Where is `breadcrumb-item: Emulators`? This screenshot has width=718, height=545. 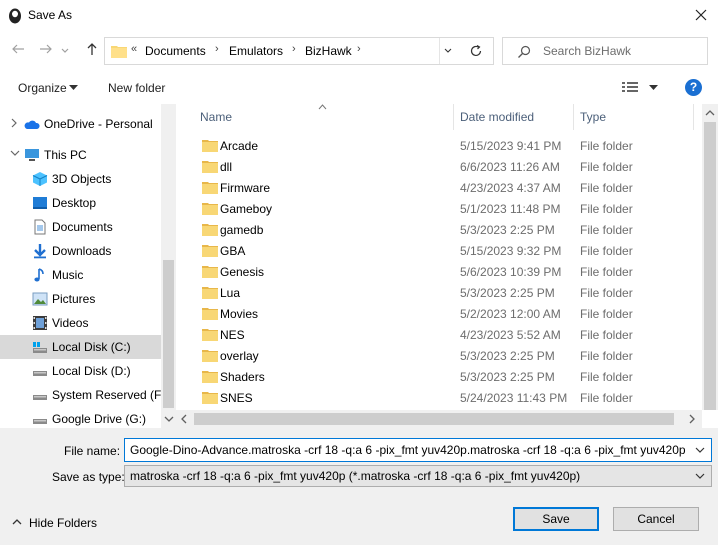
breadcrumb-item: Emulators is located at coordinates (256, 51).